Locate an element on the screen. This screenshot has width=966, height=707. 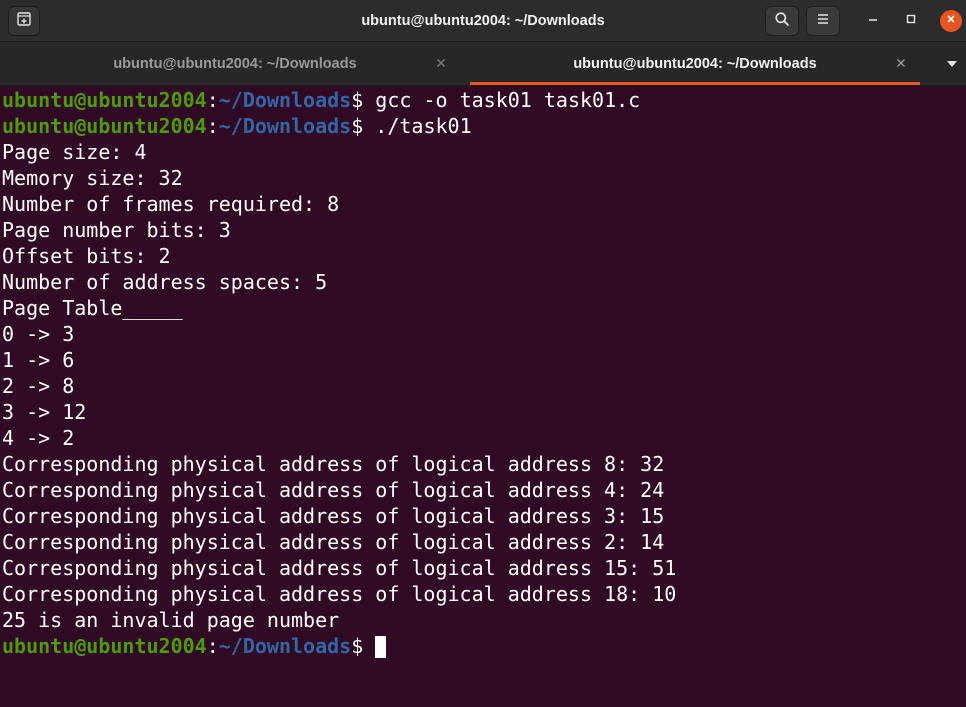
output-line: 1 -> 6 is located at coordinates (38, 360).